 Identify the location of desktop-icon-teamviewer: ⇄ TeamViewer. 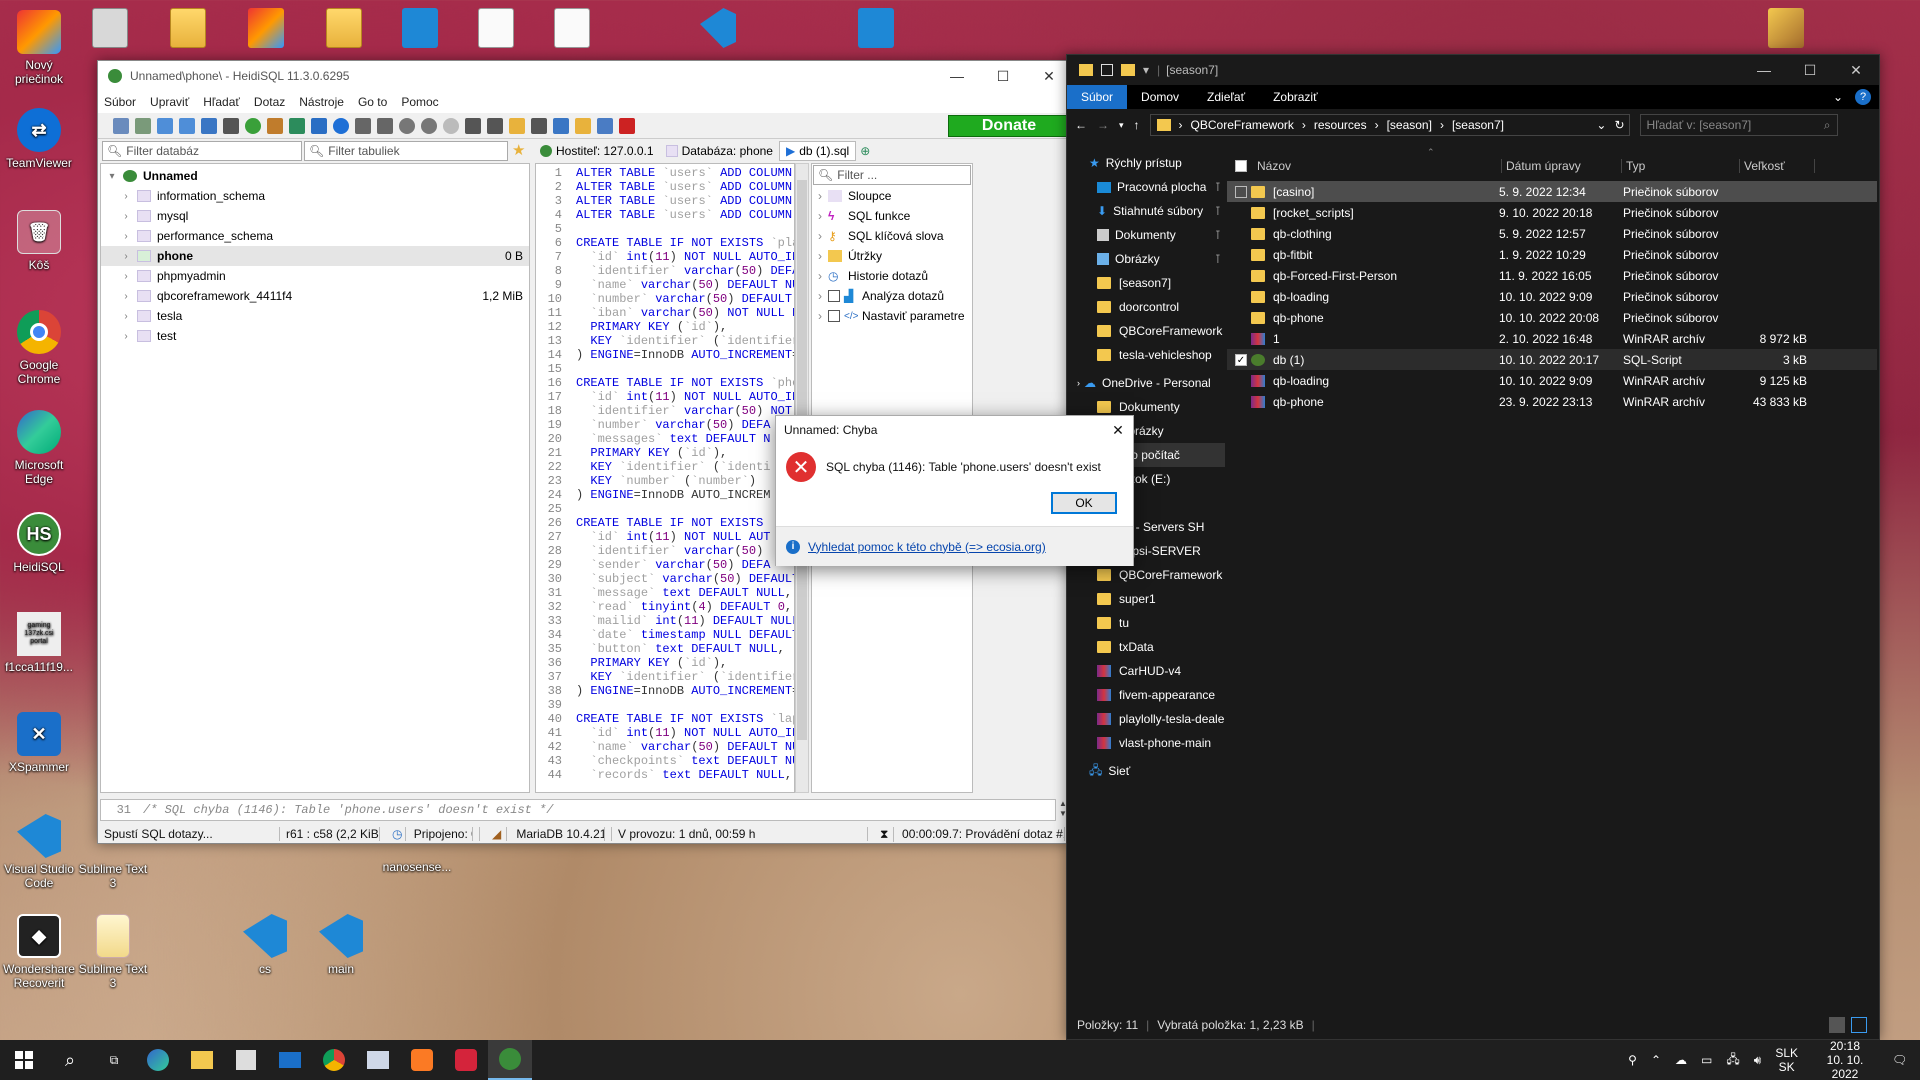
(39, 139).